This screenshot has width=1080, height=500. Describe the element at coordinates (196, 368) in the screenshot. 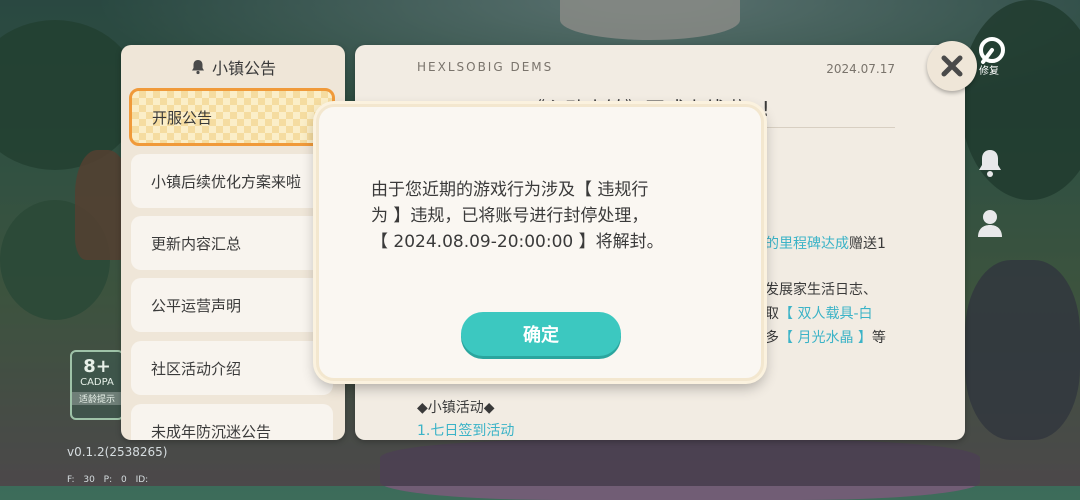

I see `notice-item-label: 社区活动介绍` at that location.